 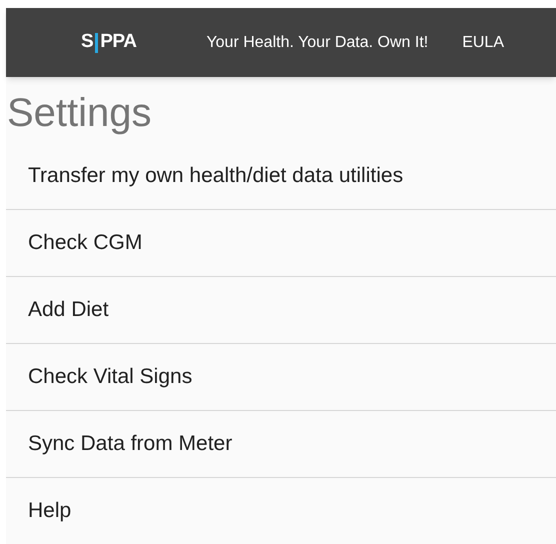 I want to click on tagline: Your Health. Your Data. Own It!, so click(x=317, y=42).